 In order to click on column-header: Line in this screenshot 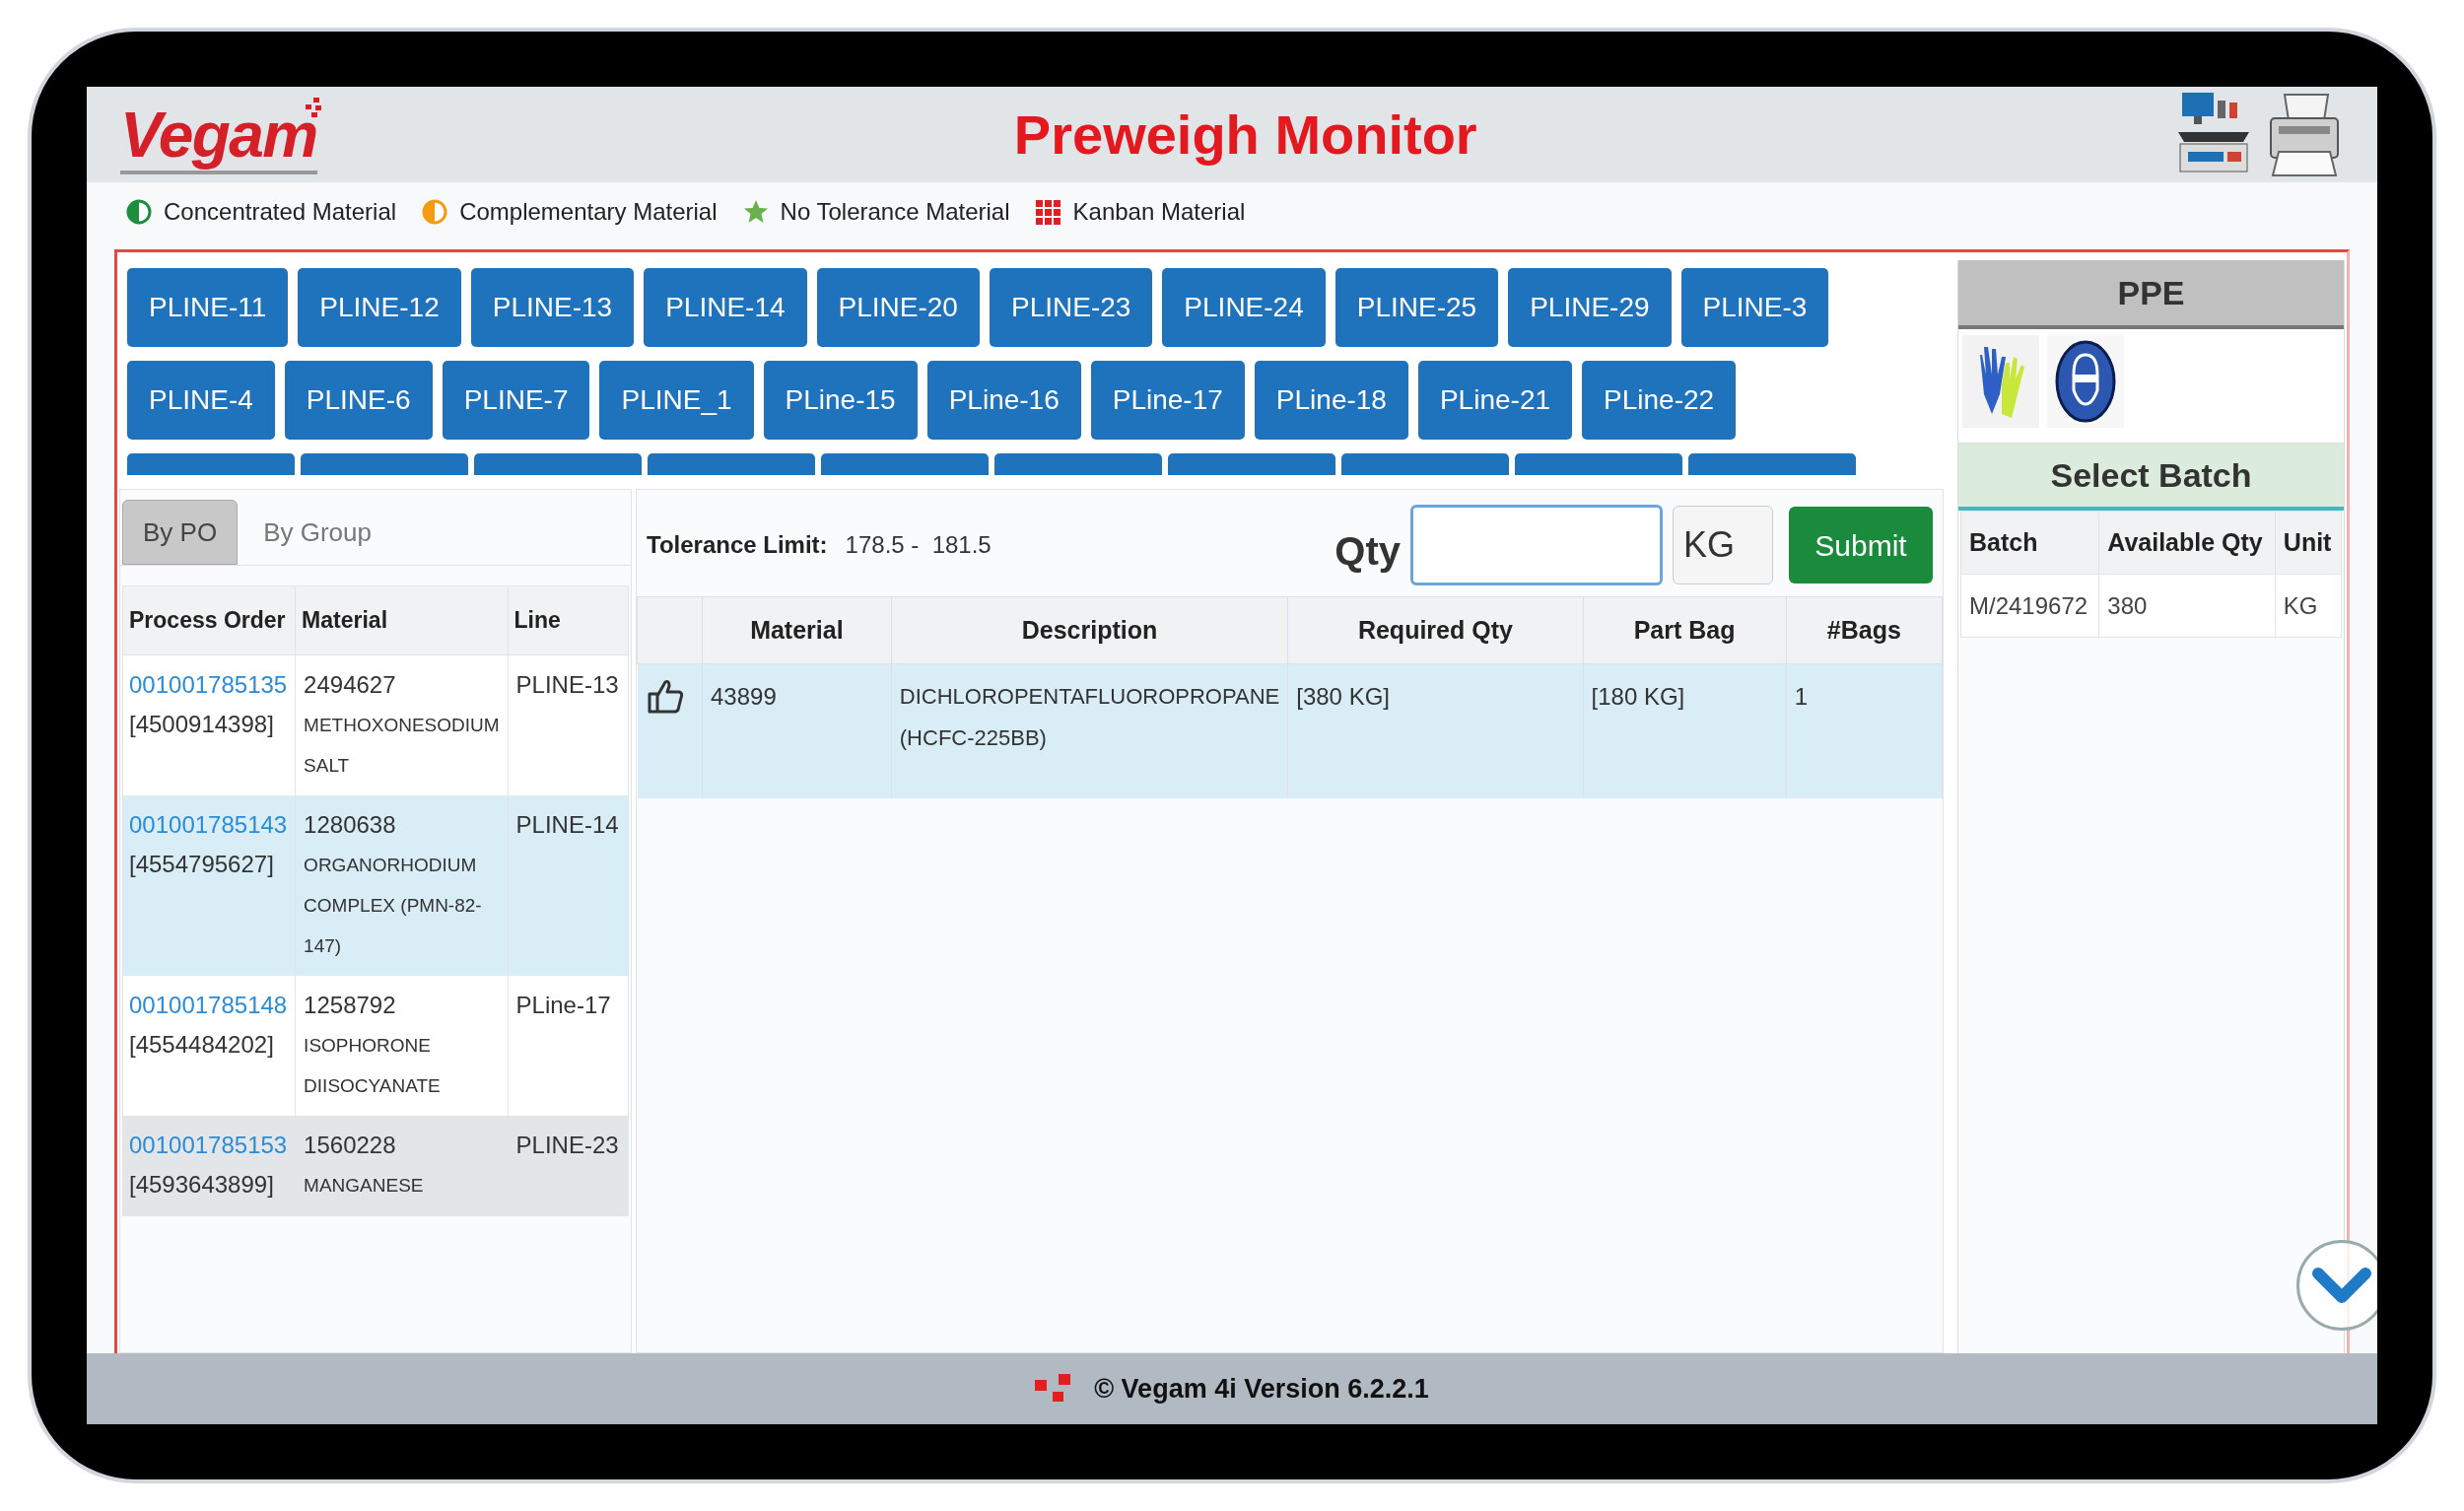, I will do `click(568, 620)`.